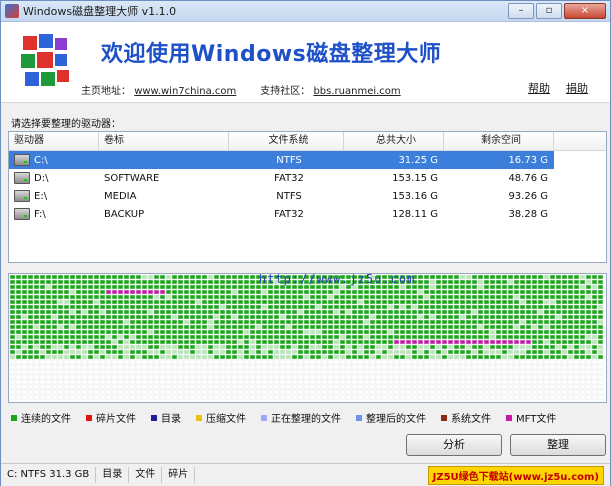  I want to click on legend-label: 正在整理的文件, so click(306, 419).